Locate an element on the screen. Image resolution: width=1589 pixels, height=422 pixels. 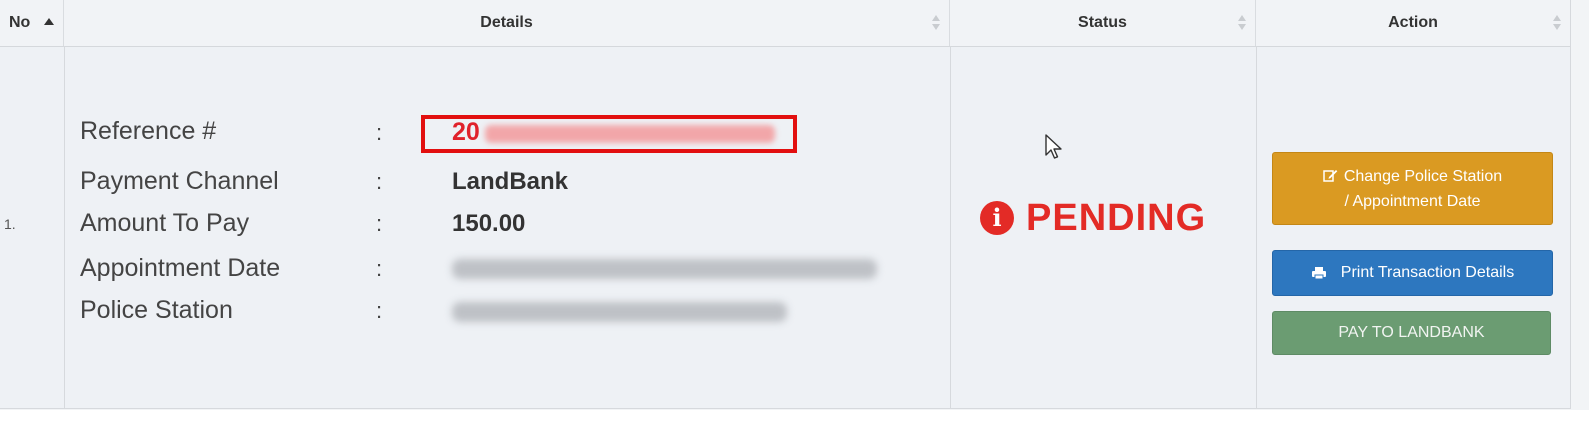
payment-channel-label: Payment Channel is located at coordinates (179, 181).